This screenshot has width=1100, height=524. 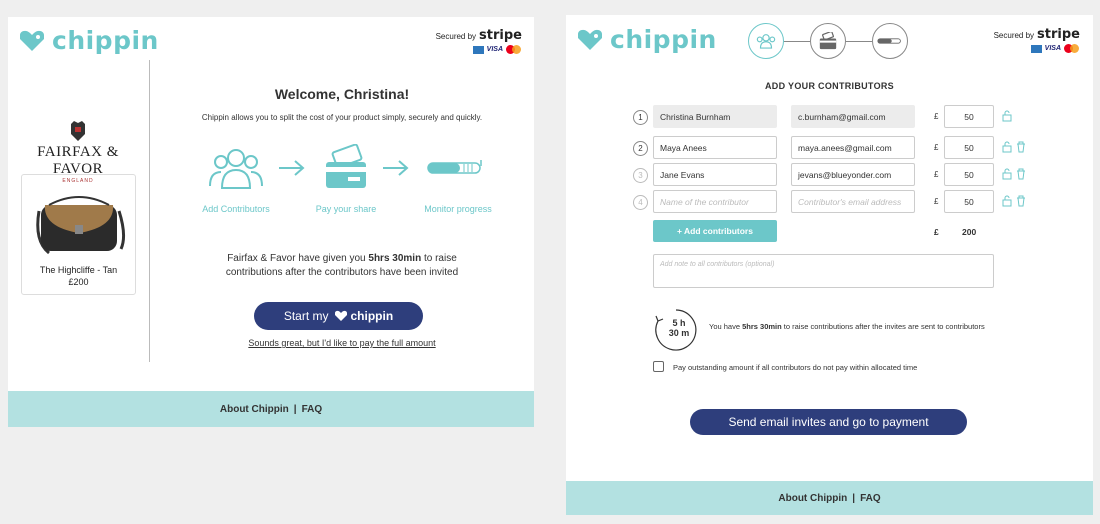 What do you see at coordinates (715, 116) in the screenshot?
I see `contributor-name-field: Christina Burnham` at bounding box center [715, 116].